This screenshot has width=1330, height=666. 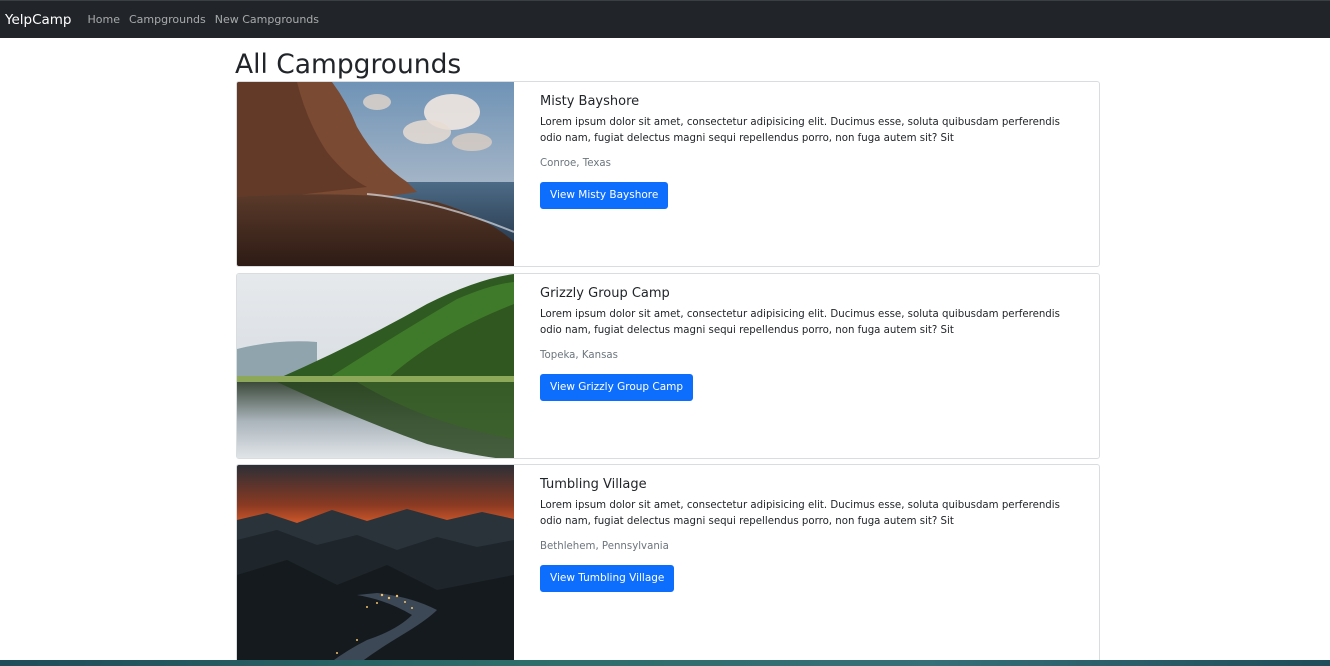 What do you see at coordinates (579, 355) in the screenshot?
I see `card-location: Topeka, Kansas` at bounding box center [579, 355].